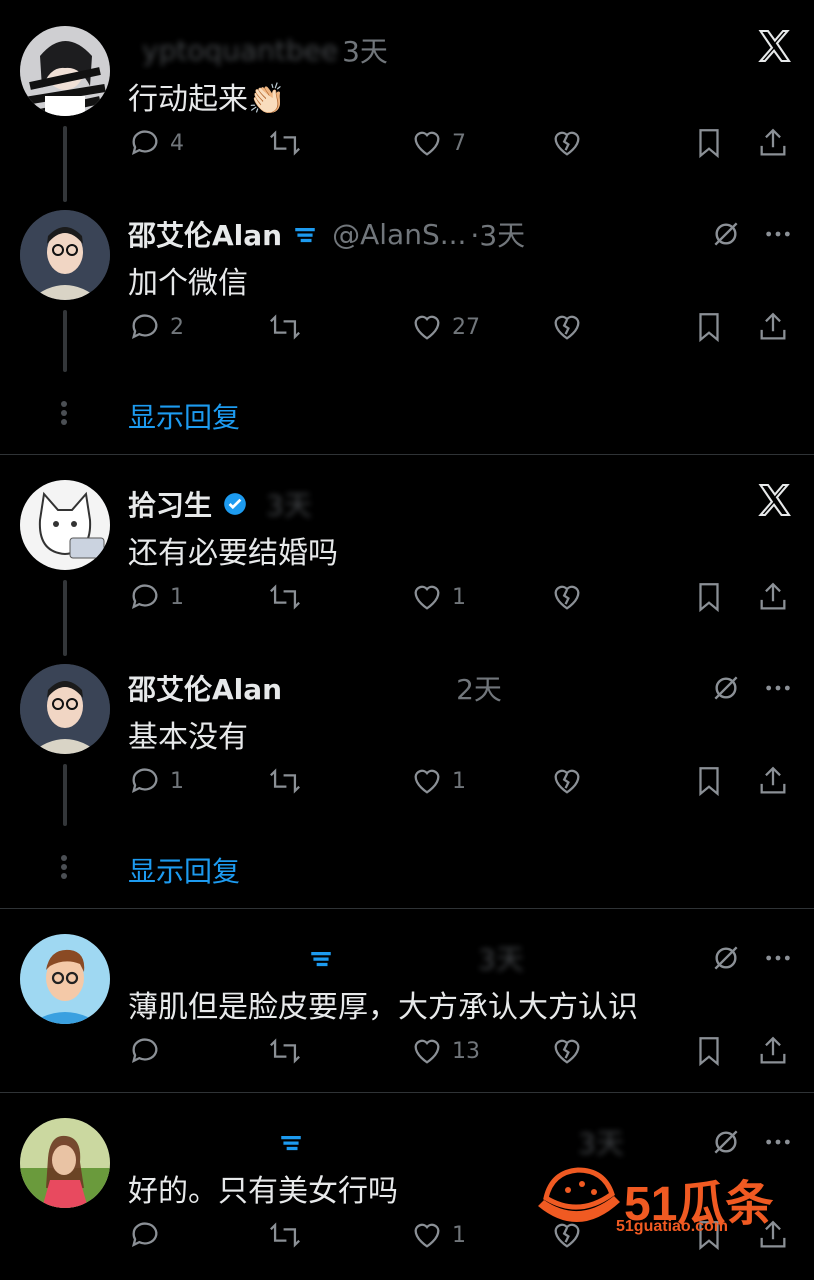  What do you see at coordinates (407, 1004) in the screenshot?
I see `tweet: 3天 薄肌但是脸皮要厚，大方承认大方认识 13` at bounding box center [407, 1004].